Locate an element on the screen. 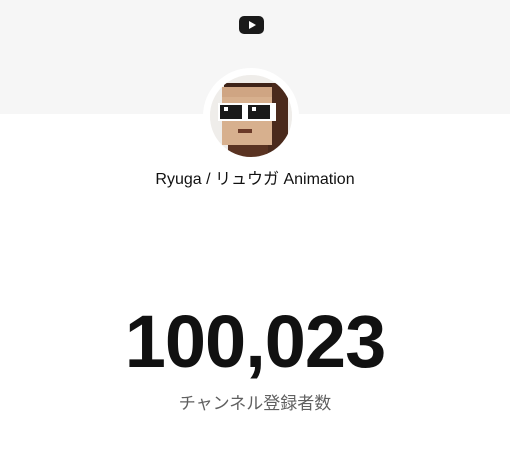 Image resolution: width=510 pixels, height=451 pixels. subscriber-count-label: チャンネル登録者数 is located at coordinates (255, 404).